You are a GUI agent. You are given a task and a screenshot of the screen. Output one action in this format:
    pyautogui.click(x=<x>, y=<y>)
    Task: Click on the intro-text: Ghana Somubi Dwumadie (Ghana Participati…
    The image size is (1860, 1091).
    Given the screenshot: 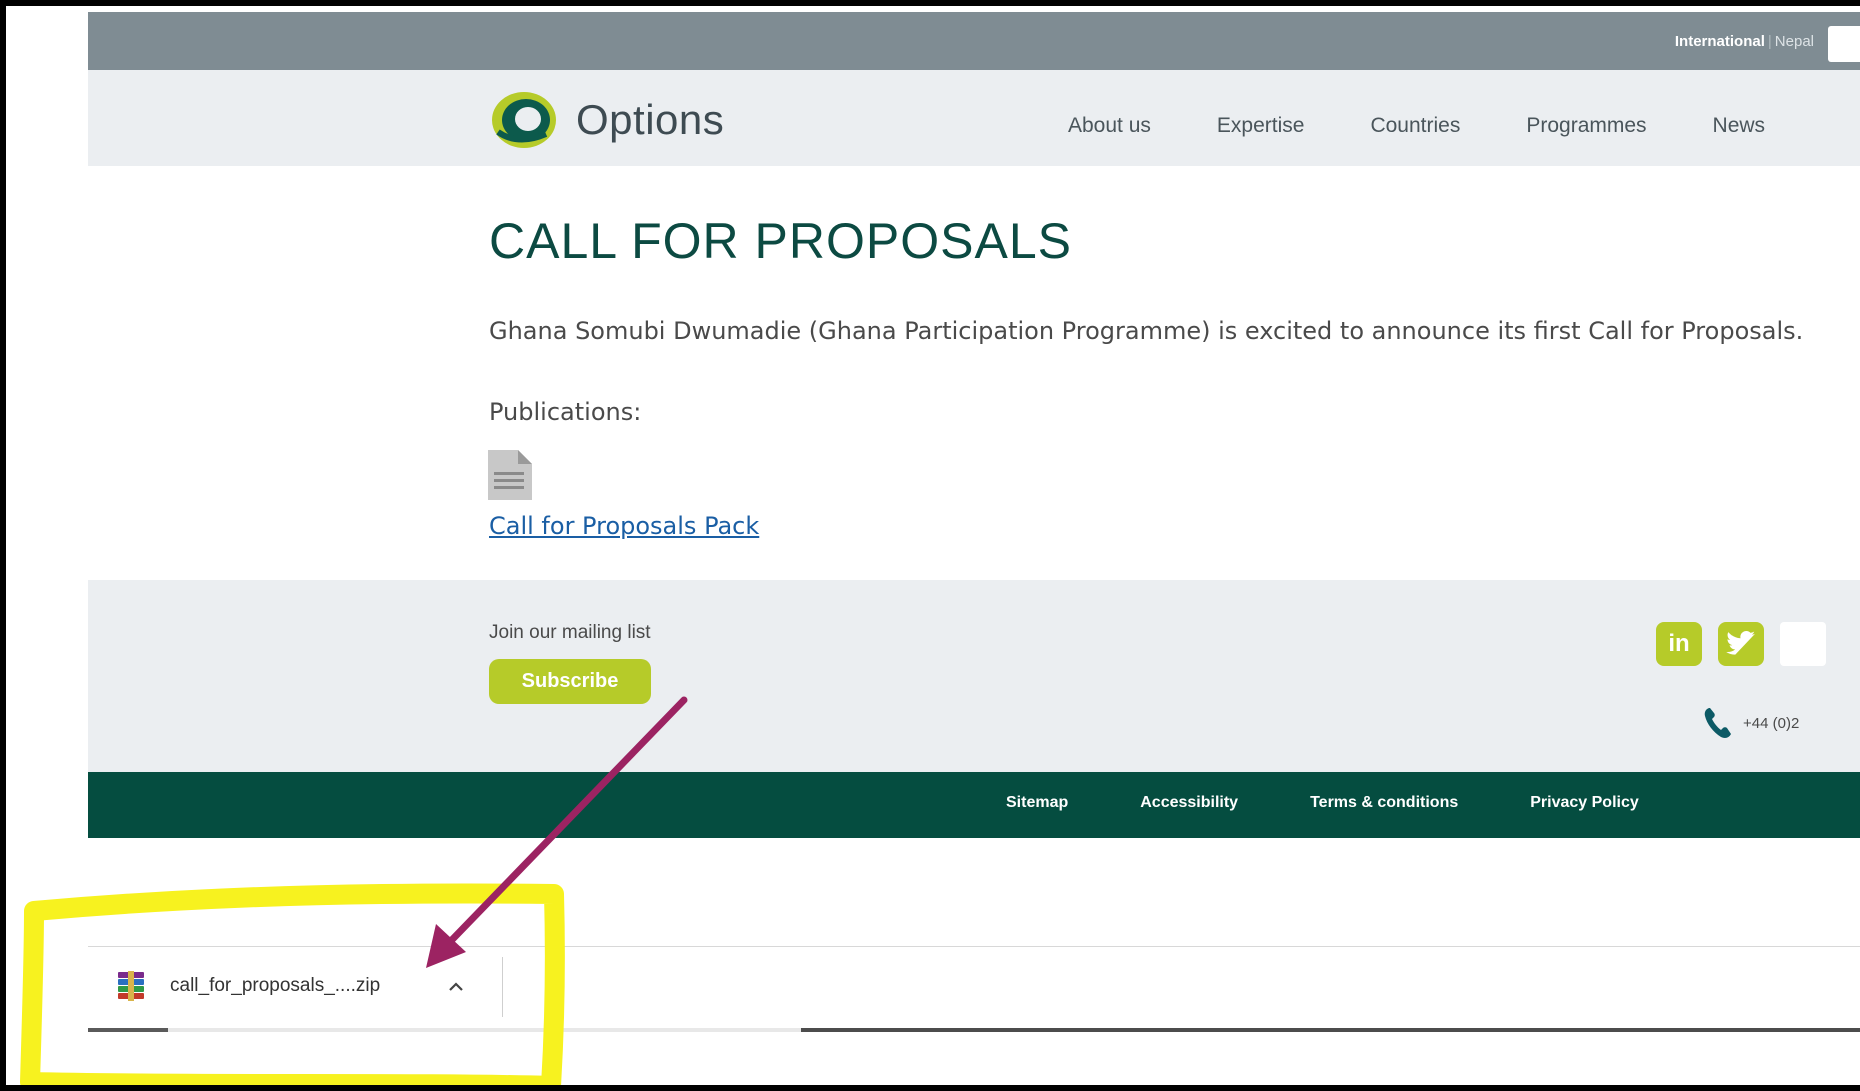 What is the action you would take?
    pyautogui.click(x=1146, y=331)
    